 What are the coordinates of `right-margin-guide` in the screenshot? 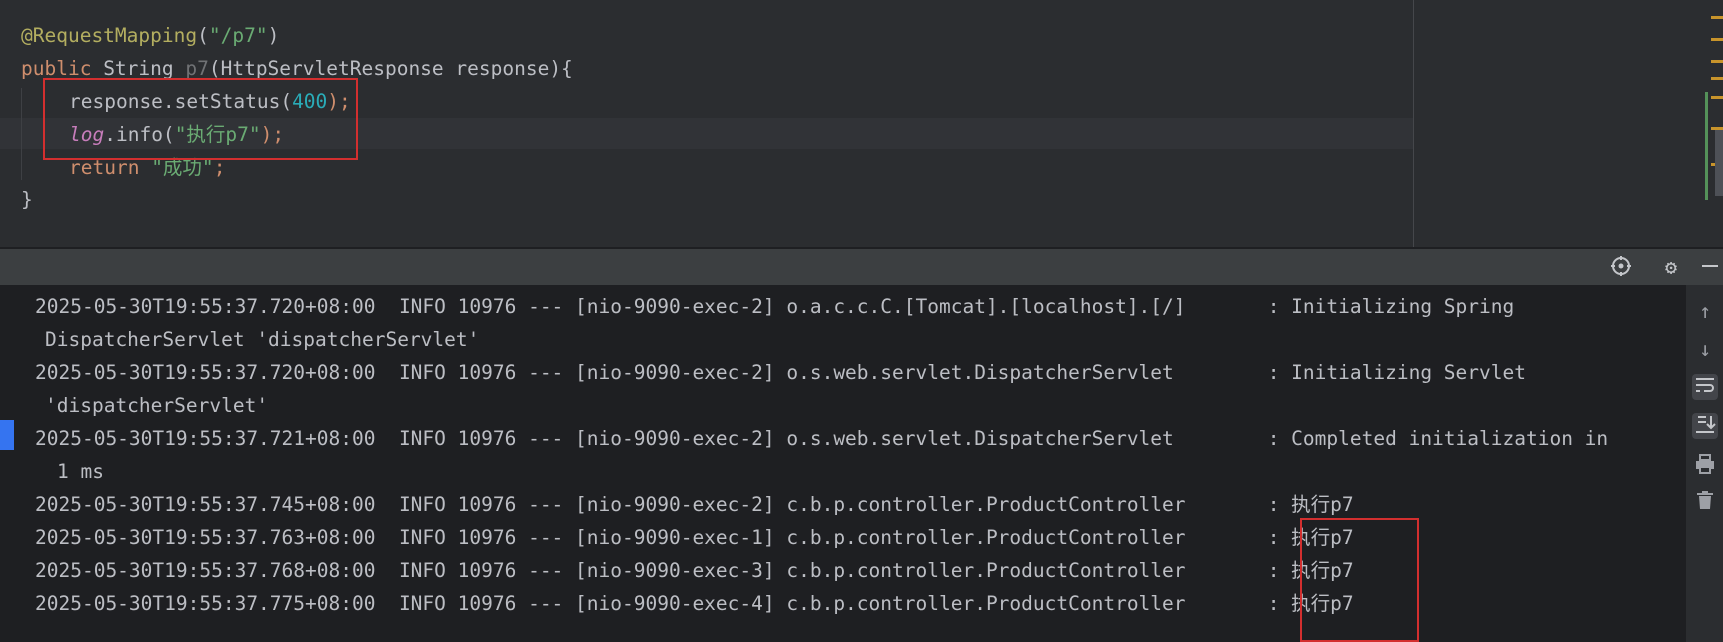 It's located at (1413, 123).